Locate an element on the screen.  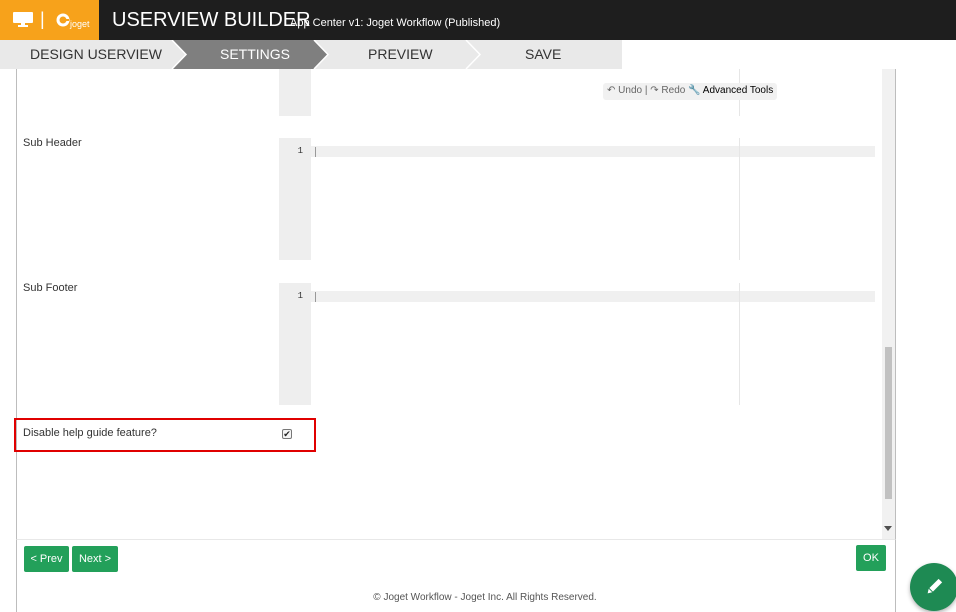
sub-footer-label: Sub Footer is located at coordinates (50, 288).